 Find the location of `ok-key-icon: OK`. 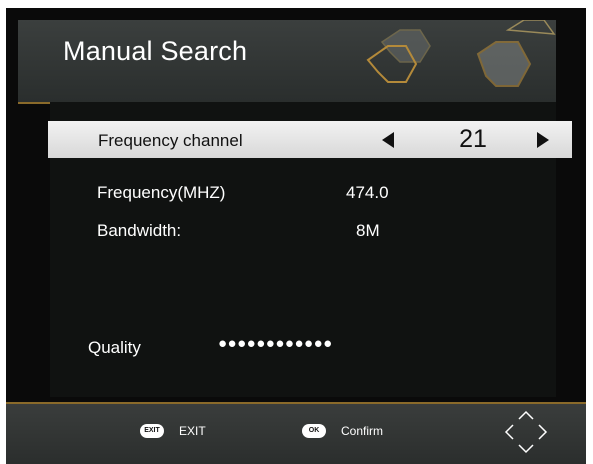

ok-key-icon: OK is located at coordinates (314, 431).